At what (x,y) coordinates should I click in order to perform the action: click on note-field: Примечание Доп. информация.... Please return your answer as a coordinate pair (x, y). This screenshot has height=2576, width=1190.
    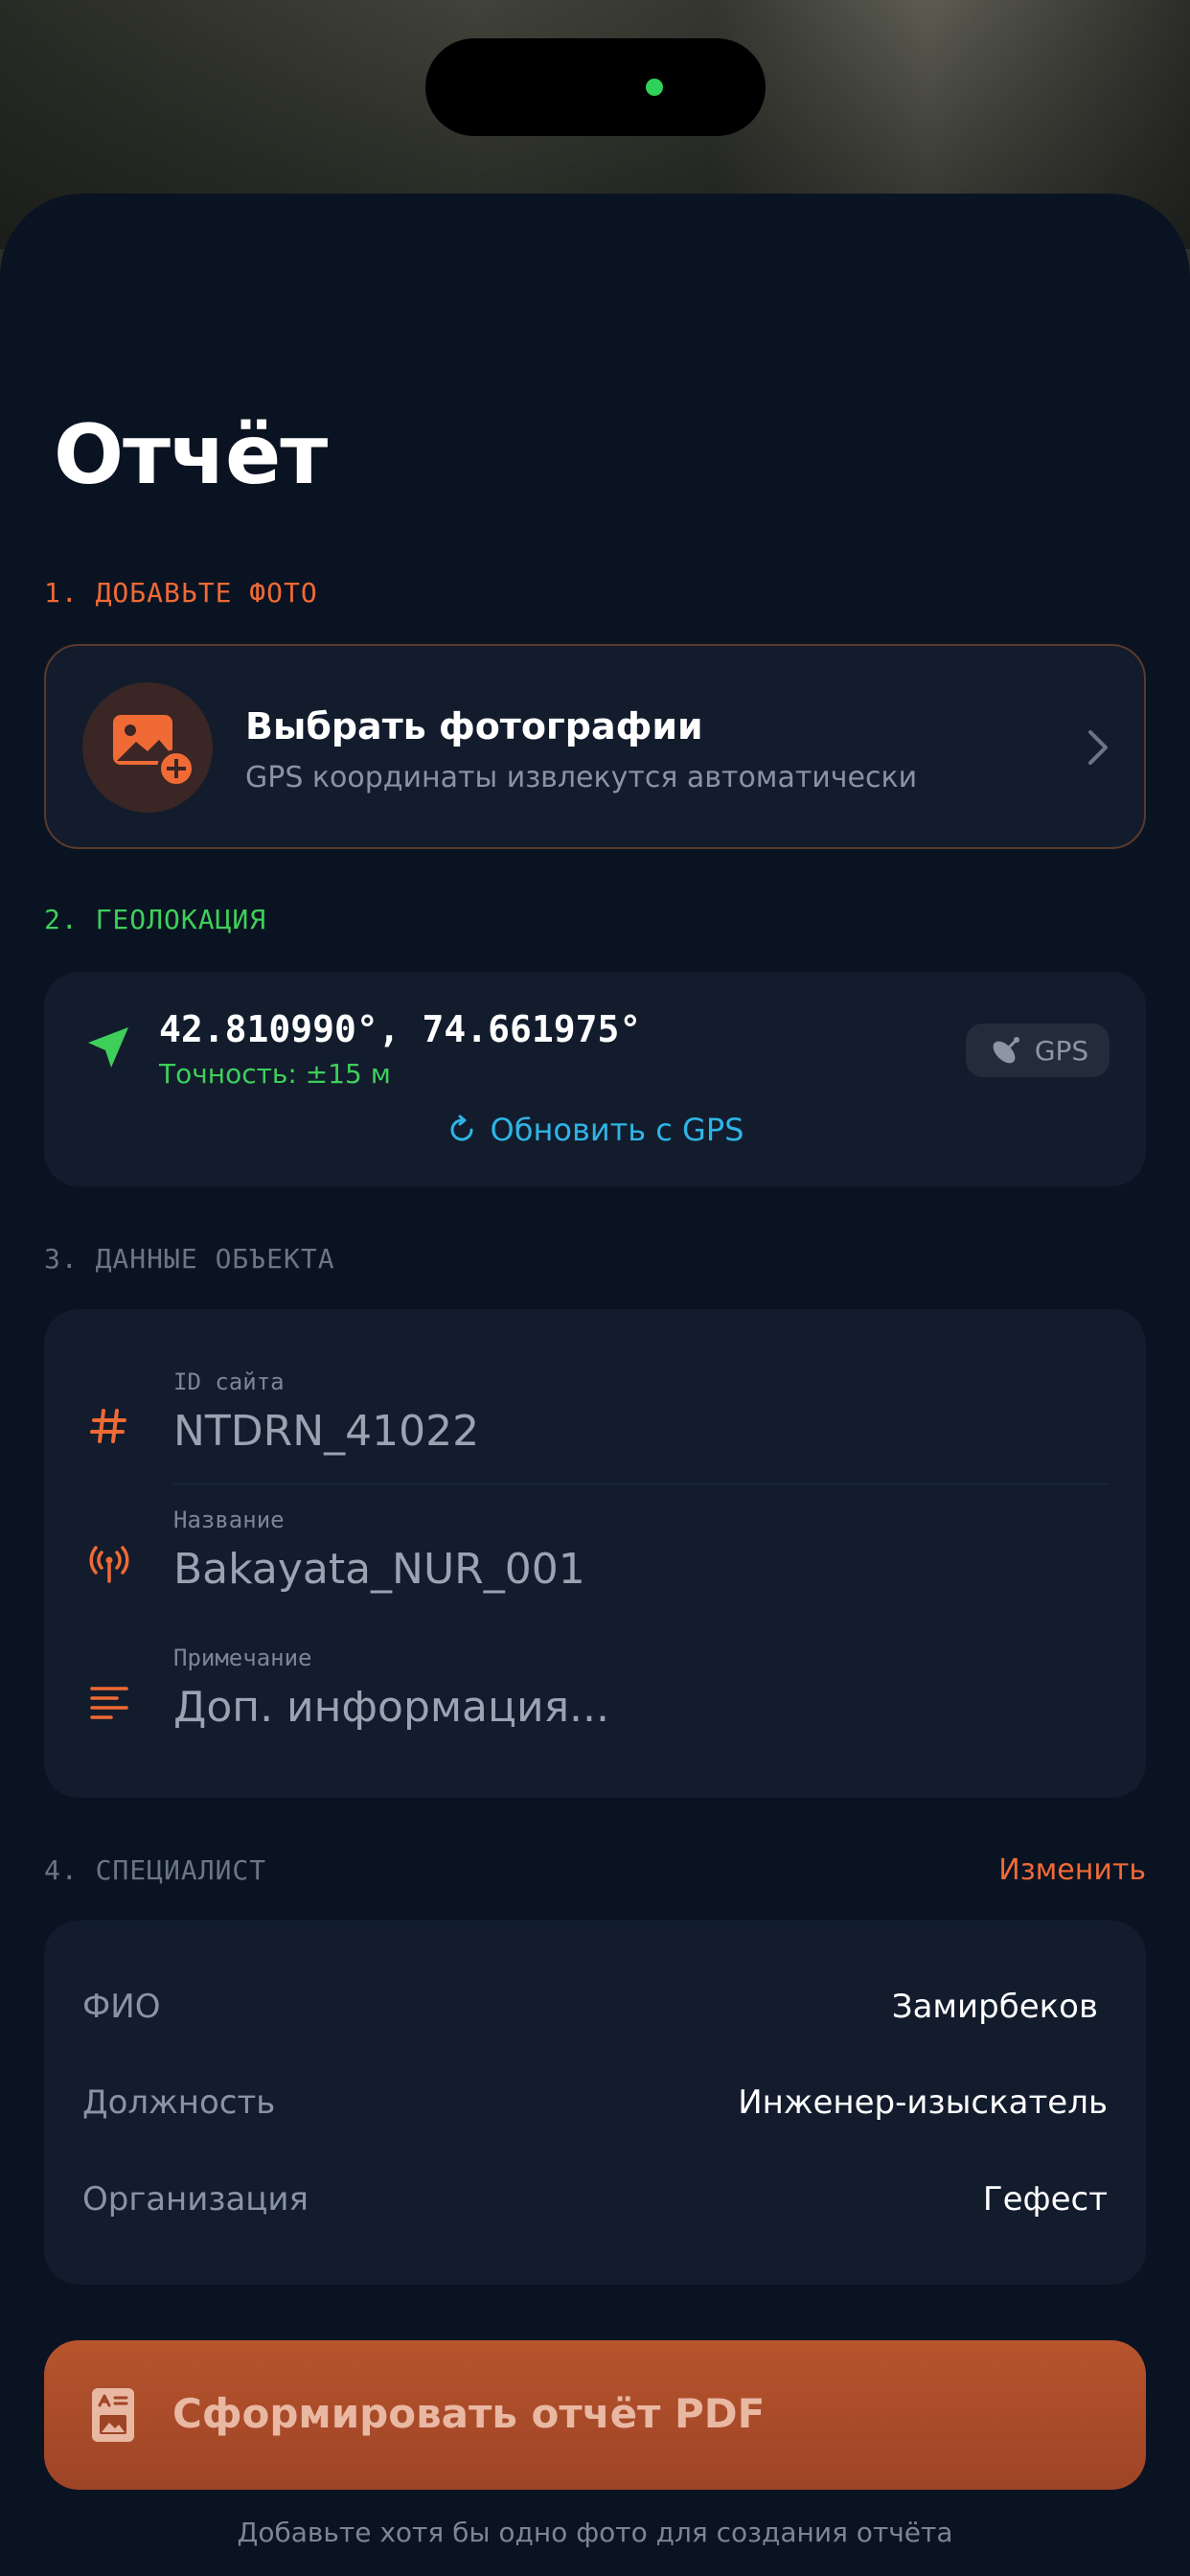
    Looking at the image, I should click on (595, 1695).